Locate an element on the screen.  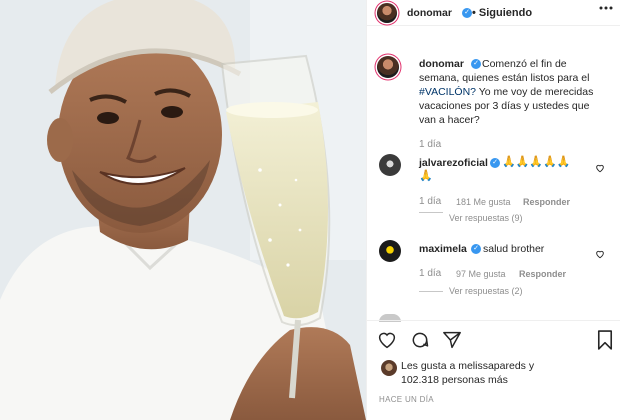
caption-username: donomar is located at coordinates (441, 64).